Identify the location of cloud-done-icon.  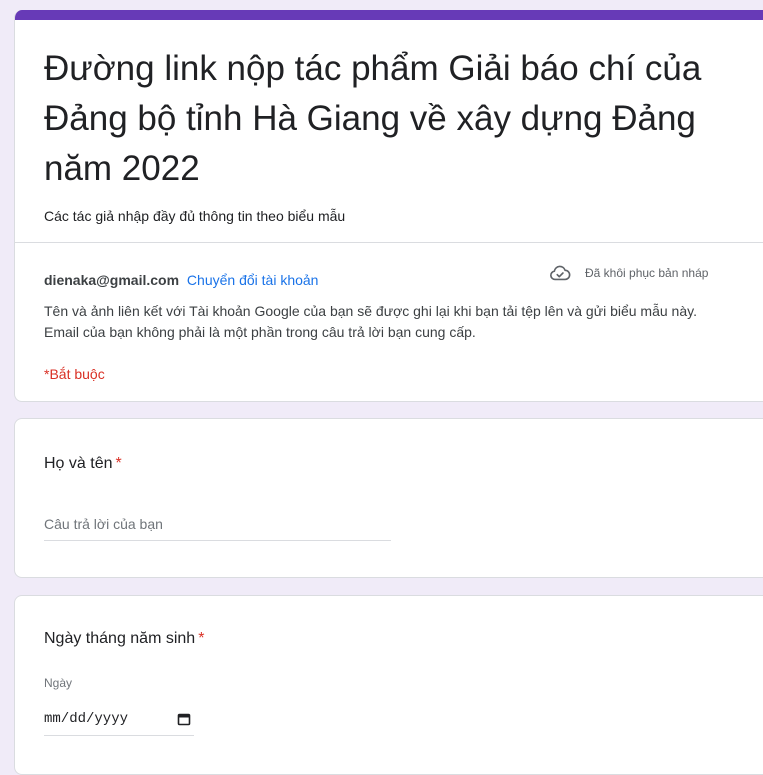
(560, 273).